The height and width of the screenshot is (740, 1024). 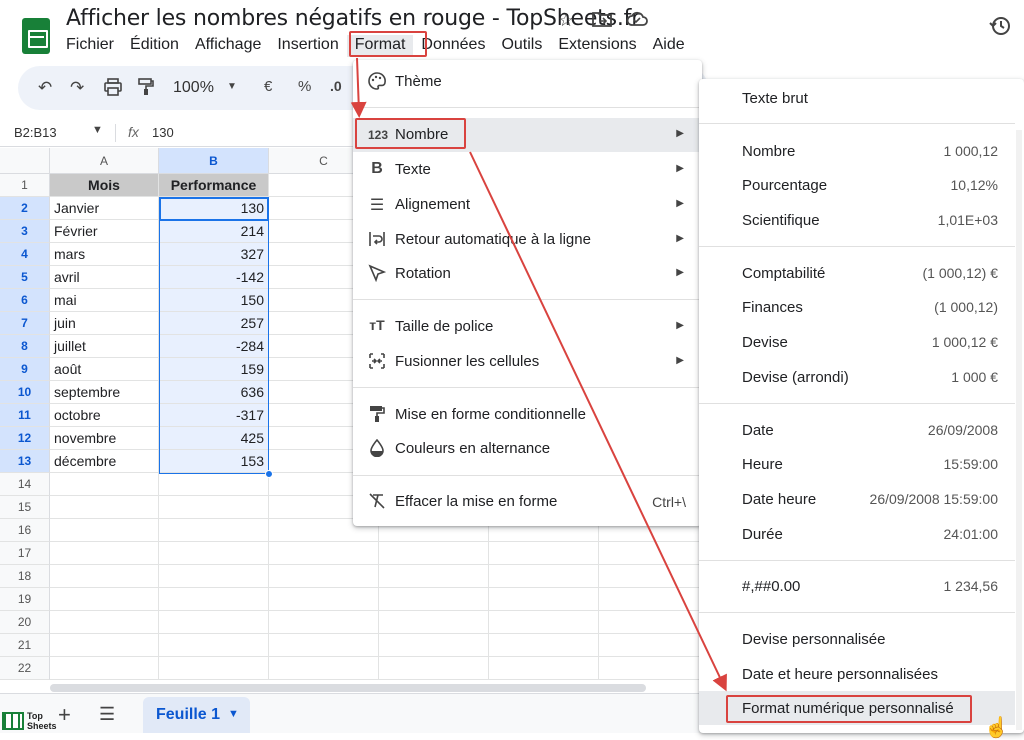 I want to click on sheet-tab-caret-icon: ▼, so click(x=233, y=714).